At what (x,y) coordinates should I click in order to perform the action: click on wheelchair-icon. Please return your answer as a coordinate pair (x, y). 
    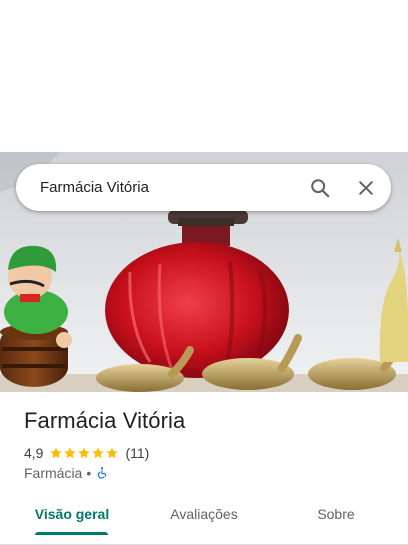
    Looking at the image, I should click on (102, 473).